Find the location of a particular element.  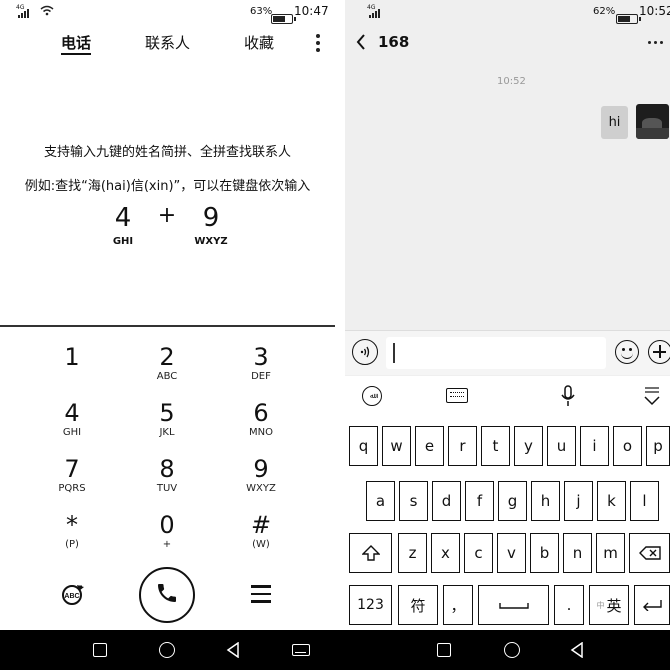

key-1: 1 is located at coordinates (72, 368).